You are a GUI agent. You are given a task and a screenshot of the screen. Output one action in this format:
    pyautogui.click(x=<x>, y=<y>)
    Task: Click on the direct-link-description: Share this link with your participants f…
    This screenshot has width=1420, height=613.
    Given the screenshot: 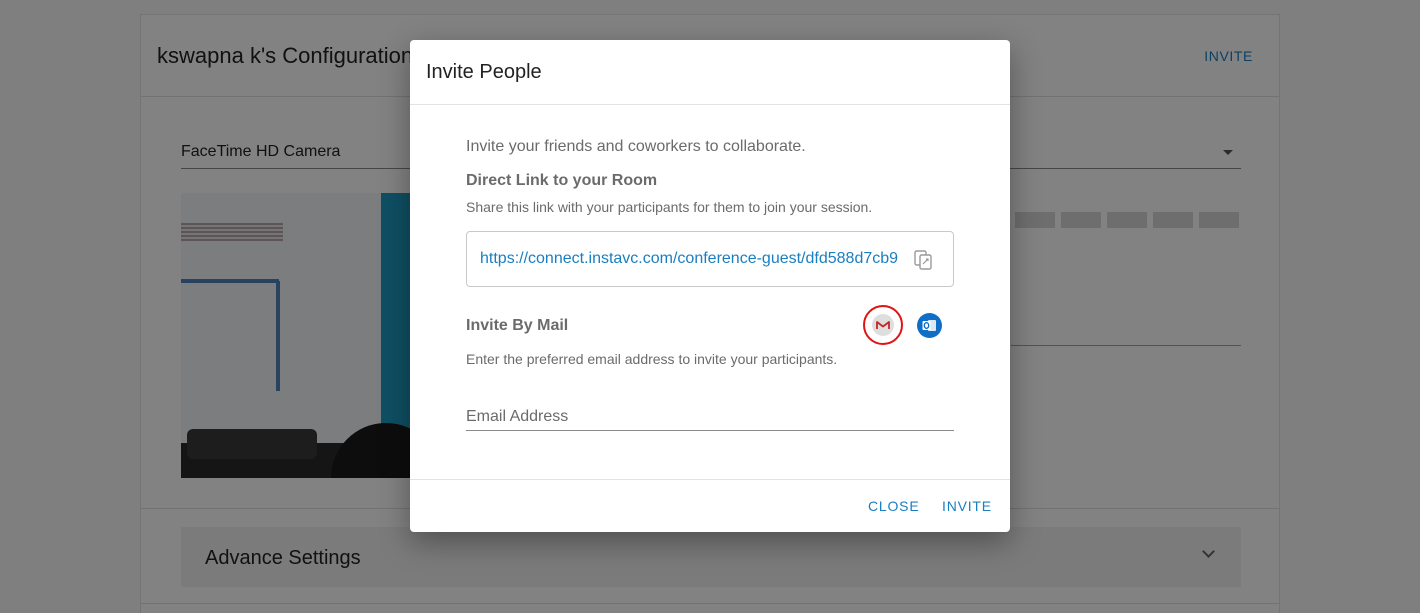 What is the action you would take?
    pyautogui.click(x=669, y=207)
    